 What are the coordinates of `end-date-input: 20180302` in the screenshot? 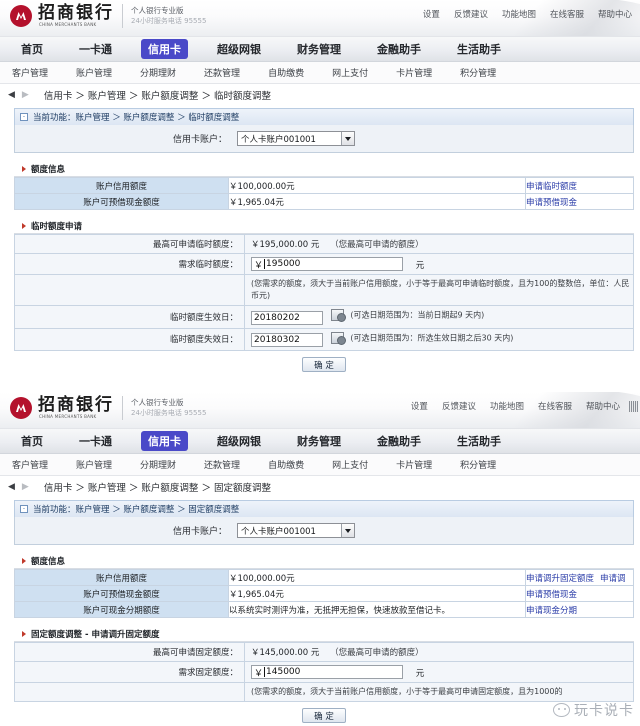 It's located at (287, 340).